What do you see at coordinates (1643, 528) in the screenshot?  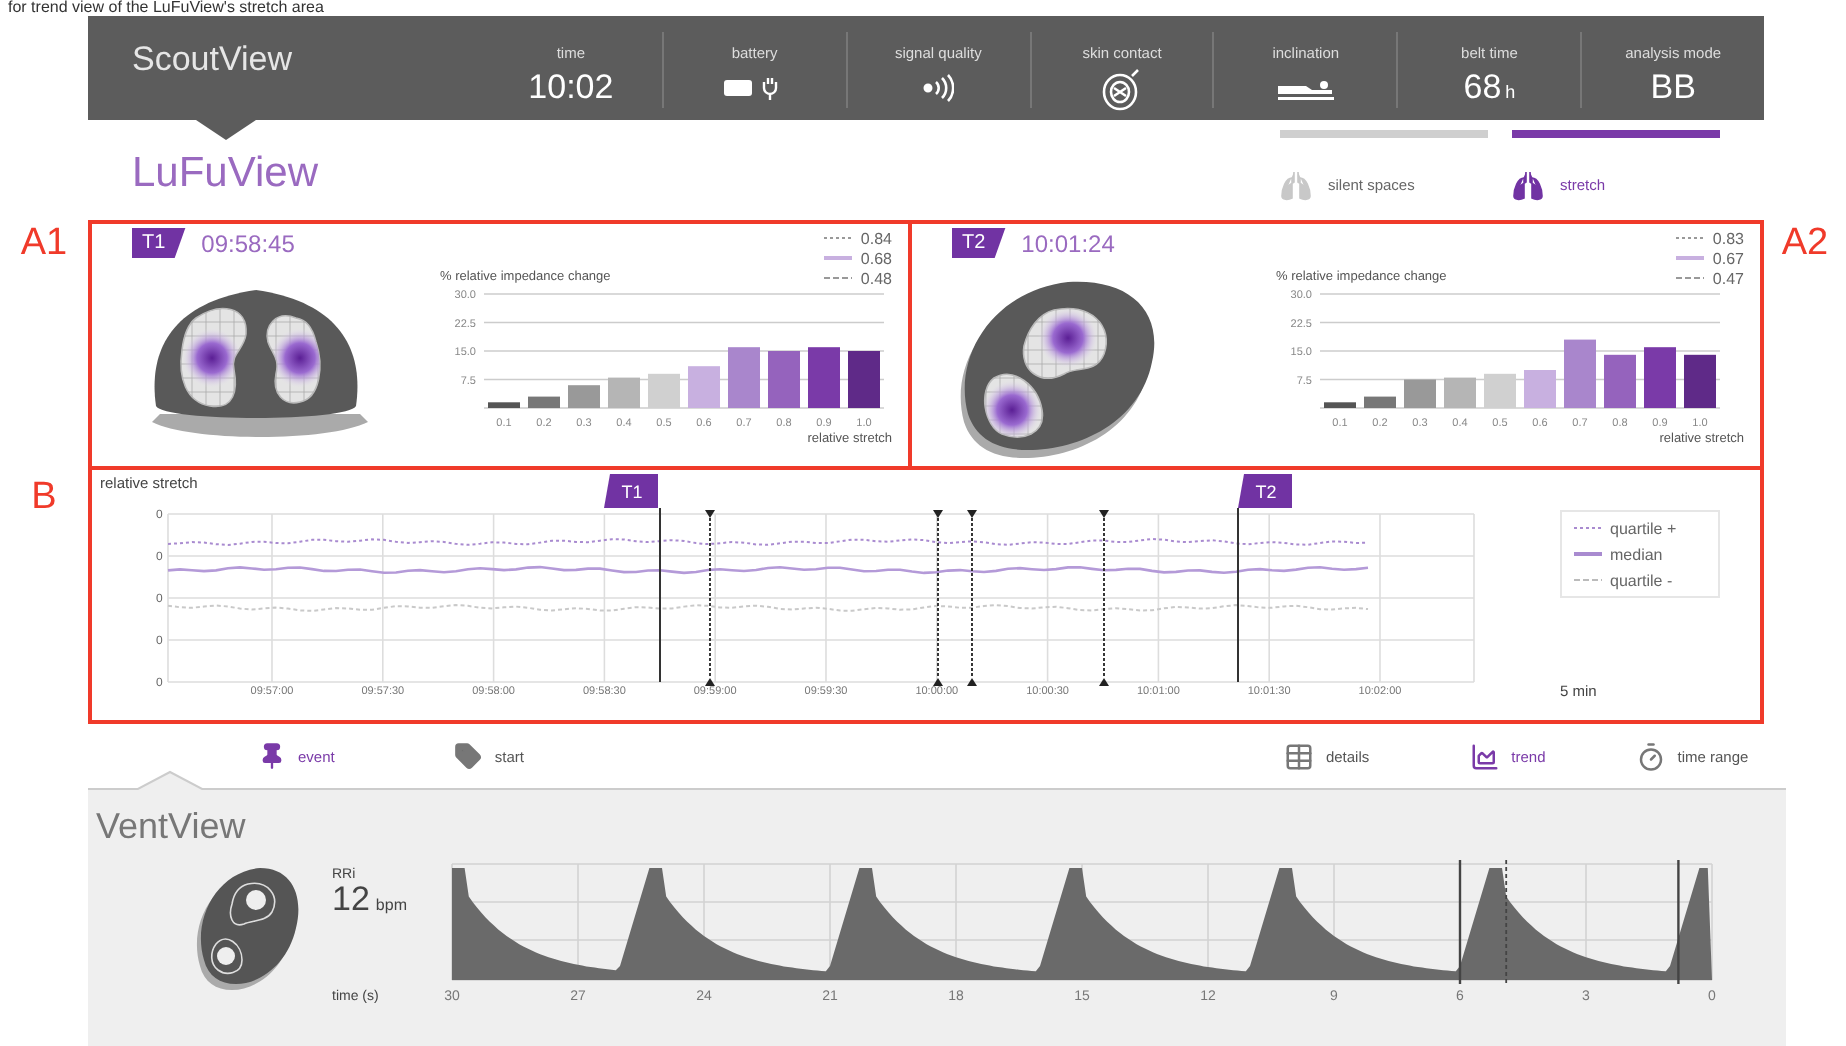 I see `legend-label: quartile +` at bounding box center [1643, 528].